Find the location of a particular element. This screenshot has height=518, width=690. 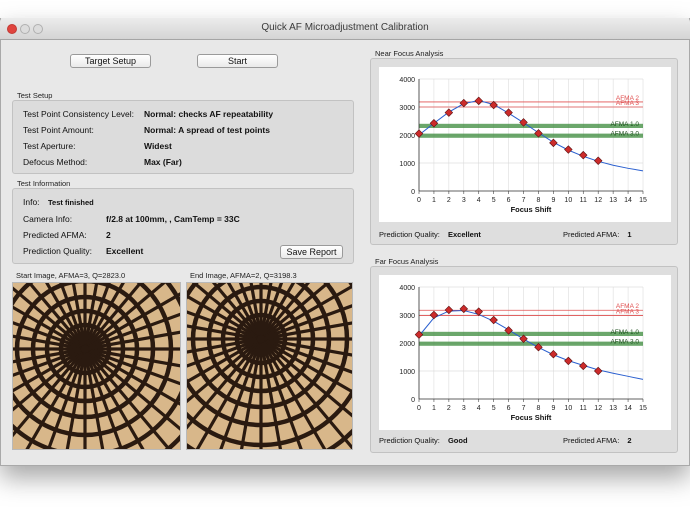

x-tick-label: 10 is located at coordinates (568, 408).